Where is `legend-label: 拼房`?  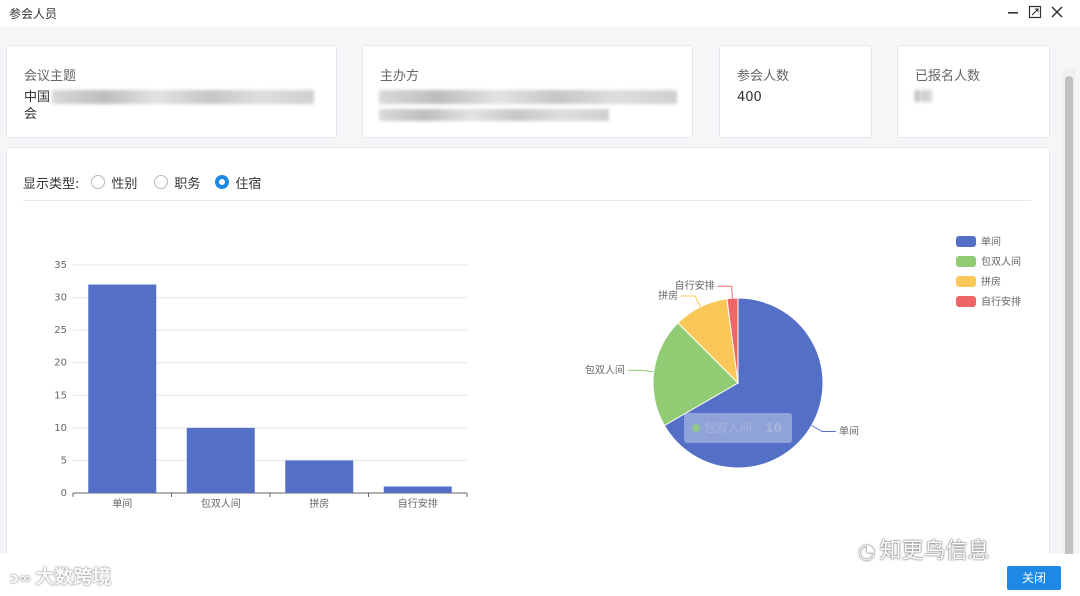 legend-label: 拼房 is located at coordinates (991, 281).